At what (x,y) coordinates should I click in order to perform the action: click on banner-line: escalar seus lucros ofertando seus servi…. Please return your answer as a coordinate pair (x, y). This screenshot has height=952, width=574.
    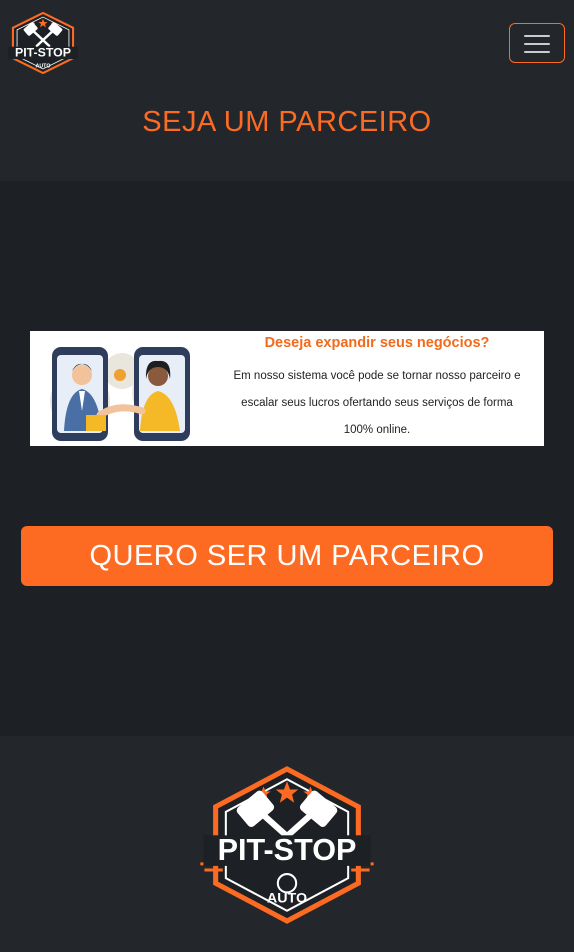
    Looking at the image, I should click on (377, 403).